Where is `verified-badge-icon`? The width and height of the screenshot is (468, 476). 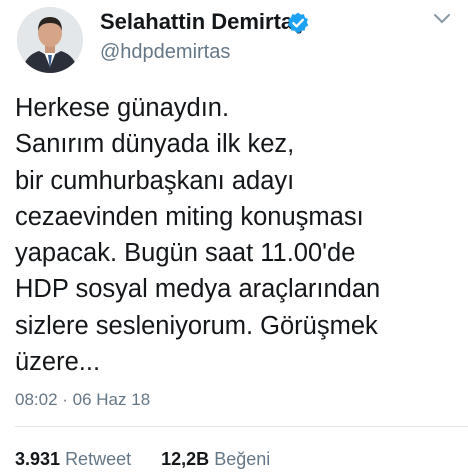 verified-badge-icon is located at coordinates (298, 23).